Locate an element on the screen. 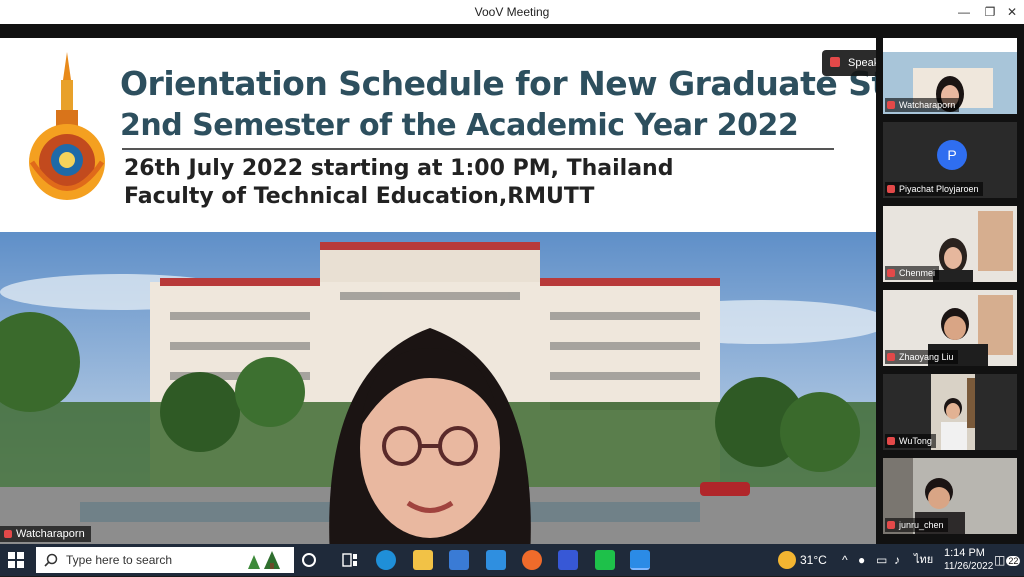  title-bar: VooV Meeting — ❐ ✕ is located at coordinates (512, 12).